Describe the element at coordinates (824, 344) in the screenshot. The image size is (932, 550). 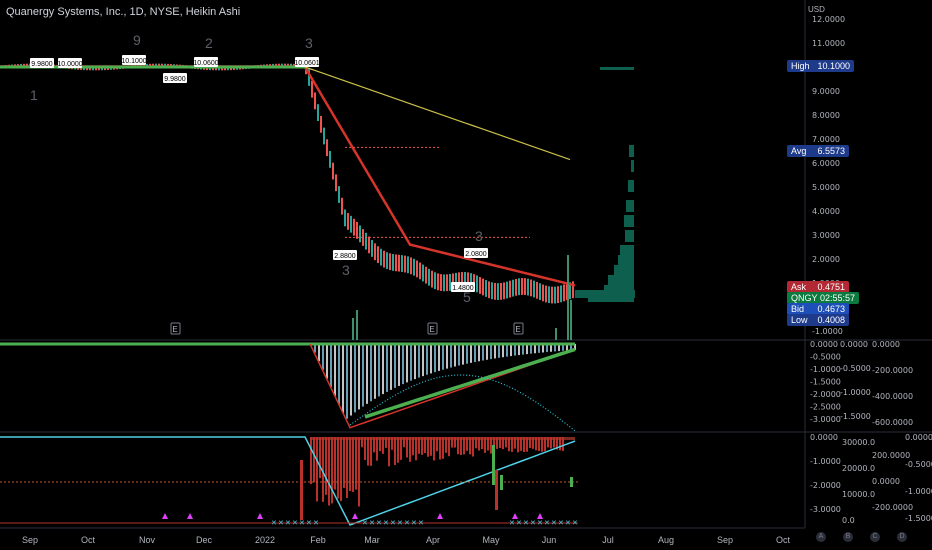
I see `oscillator-tick: 0.0000` at that location.